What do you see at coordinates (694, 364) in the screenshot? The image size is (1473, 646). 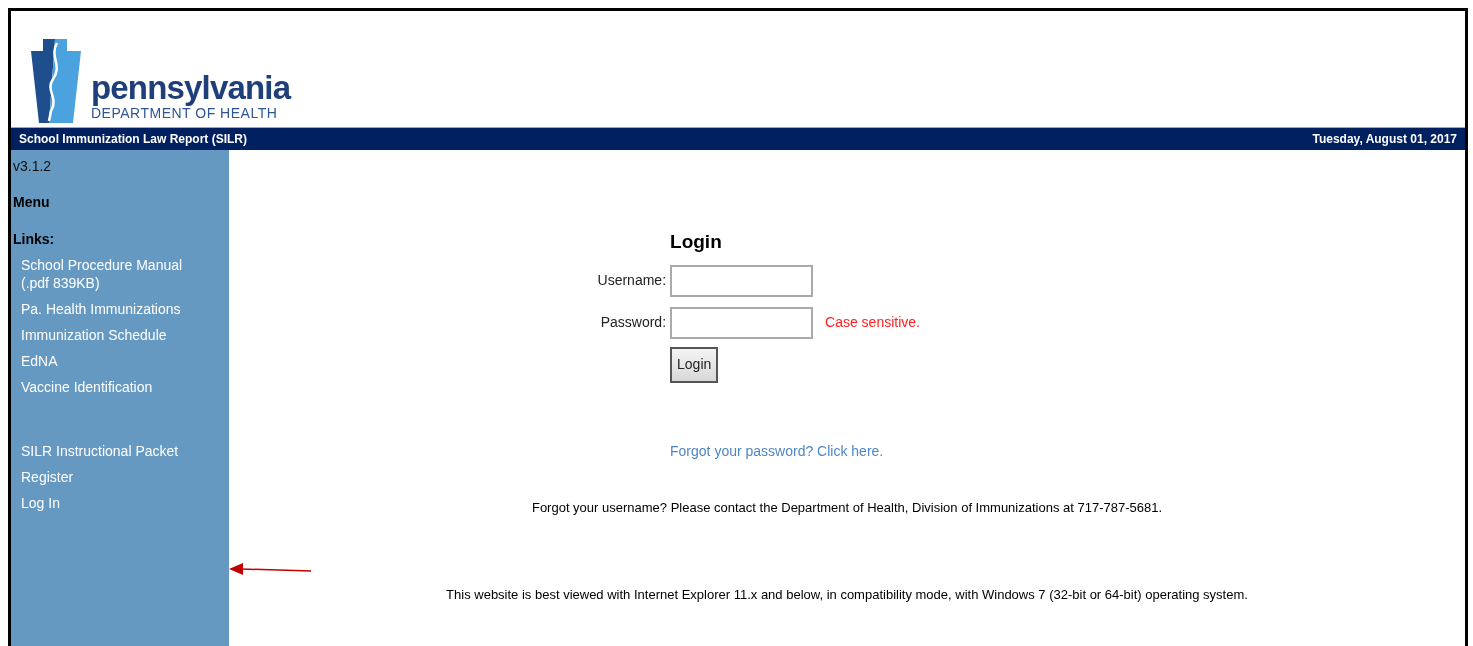 I see `login-button: Login` at bounding box center [694, 364].